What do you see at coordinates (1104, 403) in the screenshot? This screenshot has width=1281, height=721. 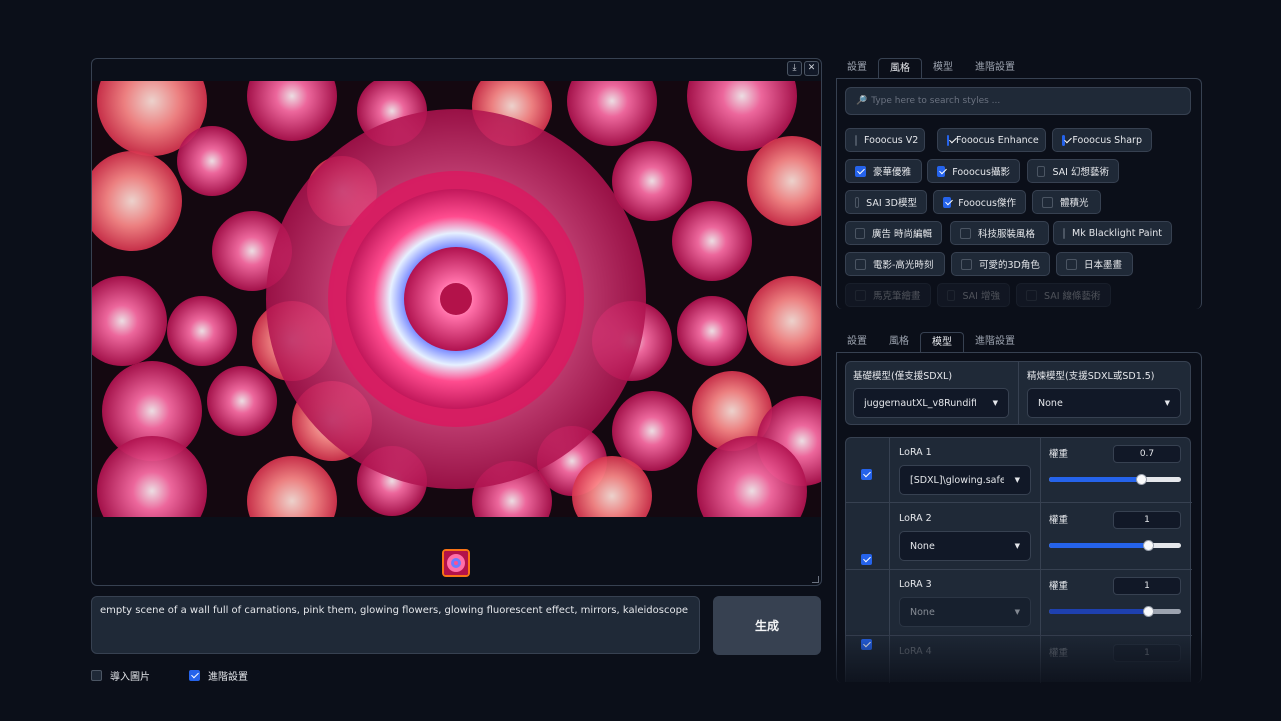 I see `refiner-model-dropdown: None ▼` at bounding box center [1104, 403].